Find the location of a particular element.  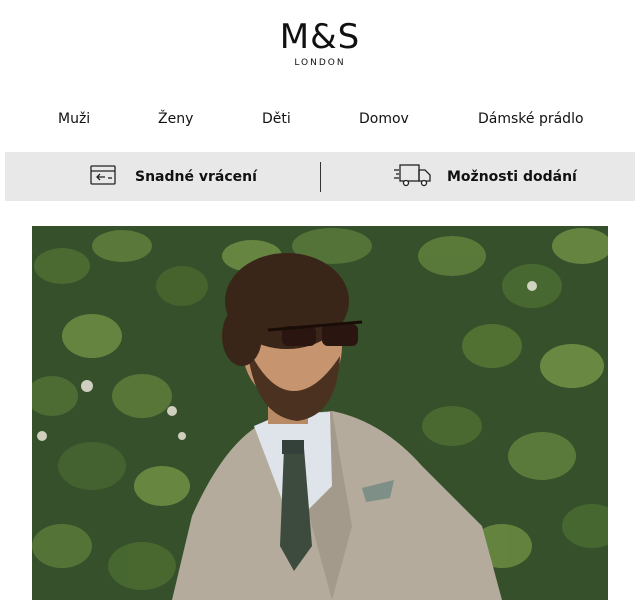

nav-item-damske-pradlo: Dámské prádlo is located at coordinates (531, 119).